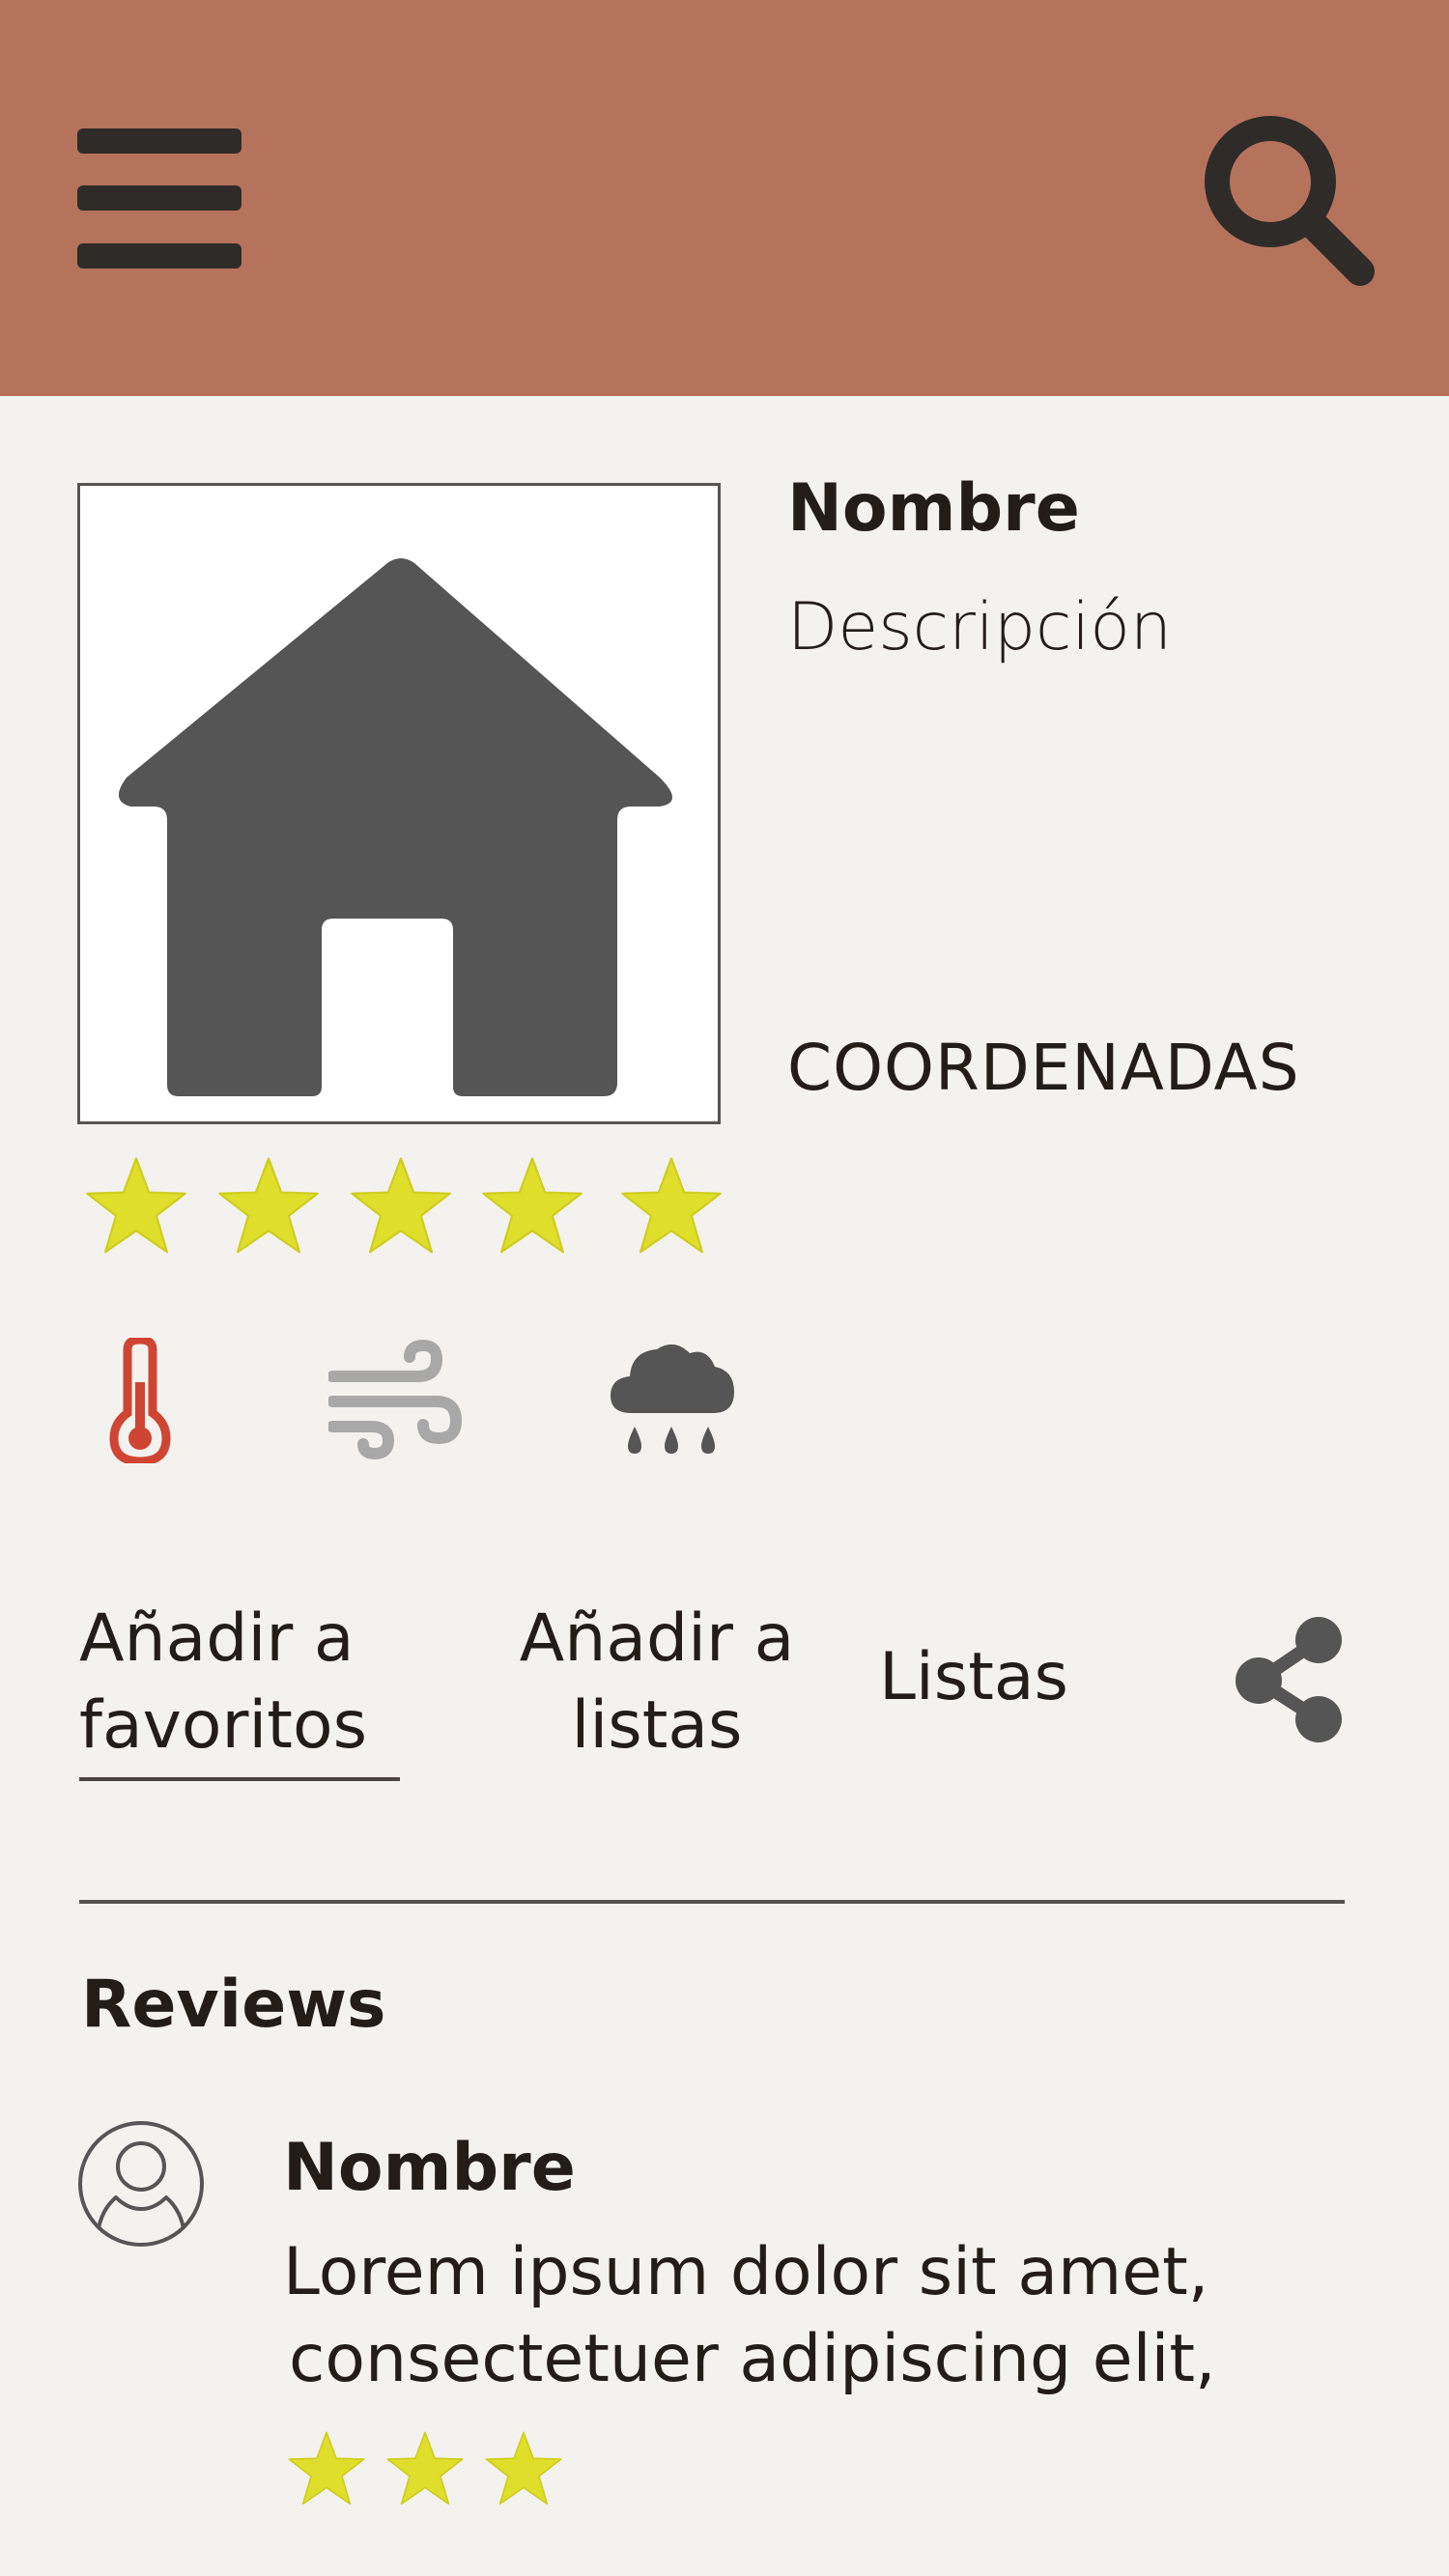 This screenshot has height=2576, width=1449. I want to click on place-image, so click(399, 803).